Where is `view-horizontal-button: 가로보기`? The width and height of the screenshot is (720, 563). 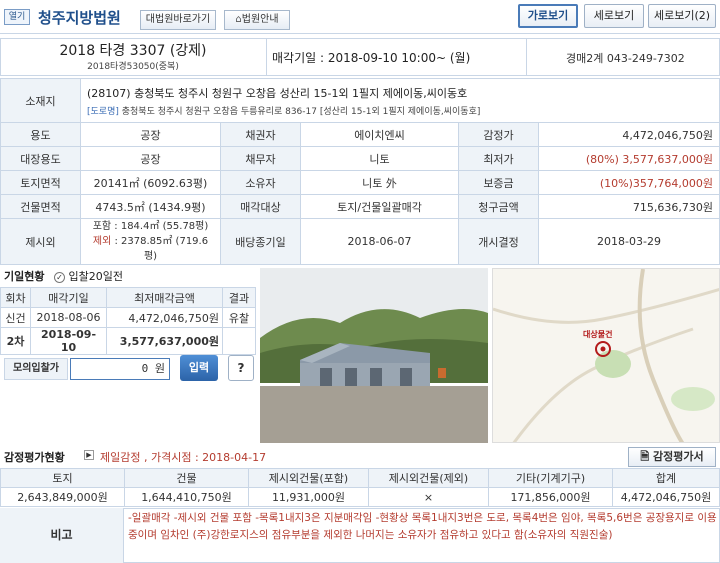 view-horizontal-button: 가로보기 is located at coordinates (548, 16).